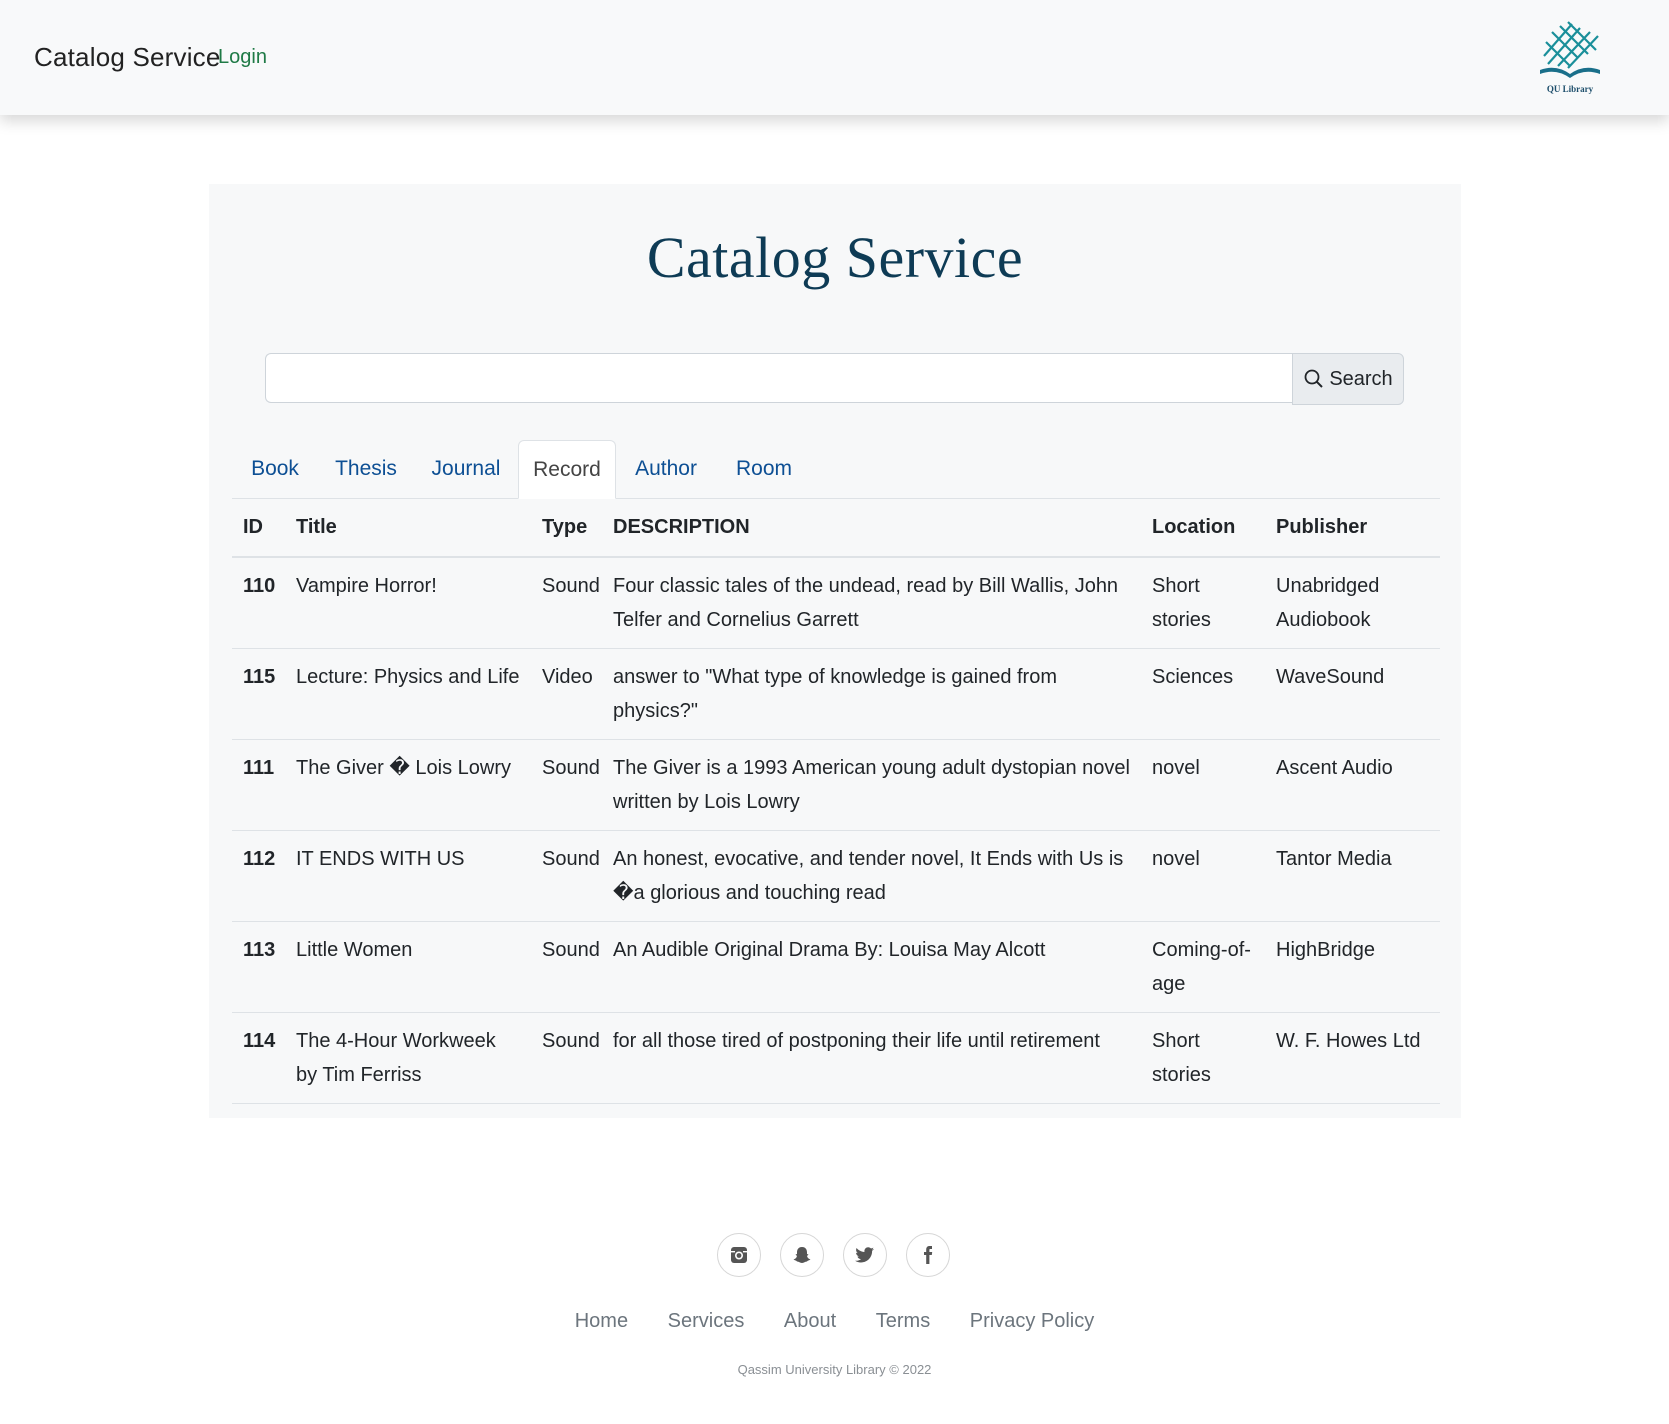 The image size is (1669, 1424). Describe the element at coordinates (408, 528) in the screenshot. I see `column-header-title: Title` at that location.